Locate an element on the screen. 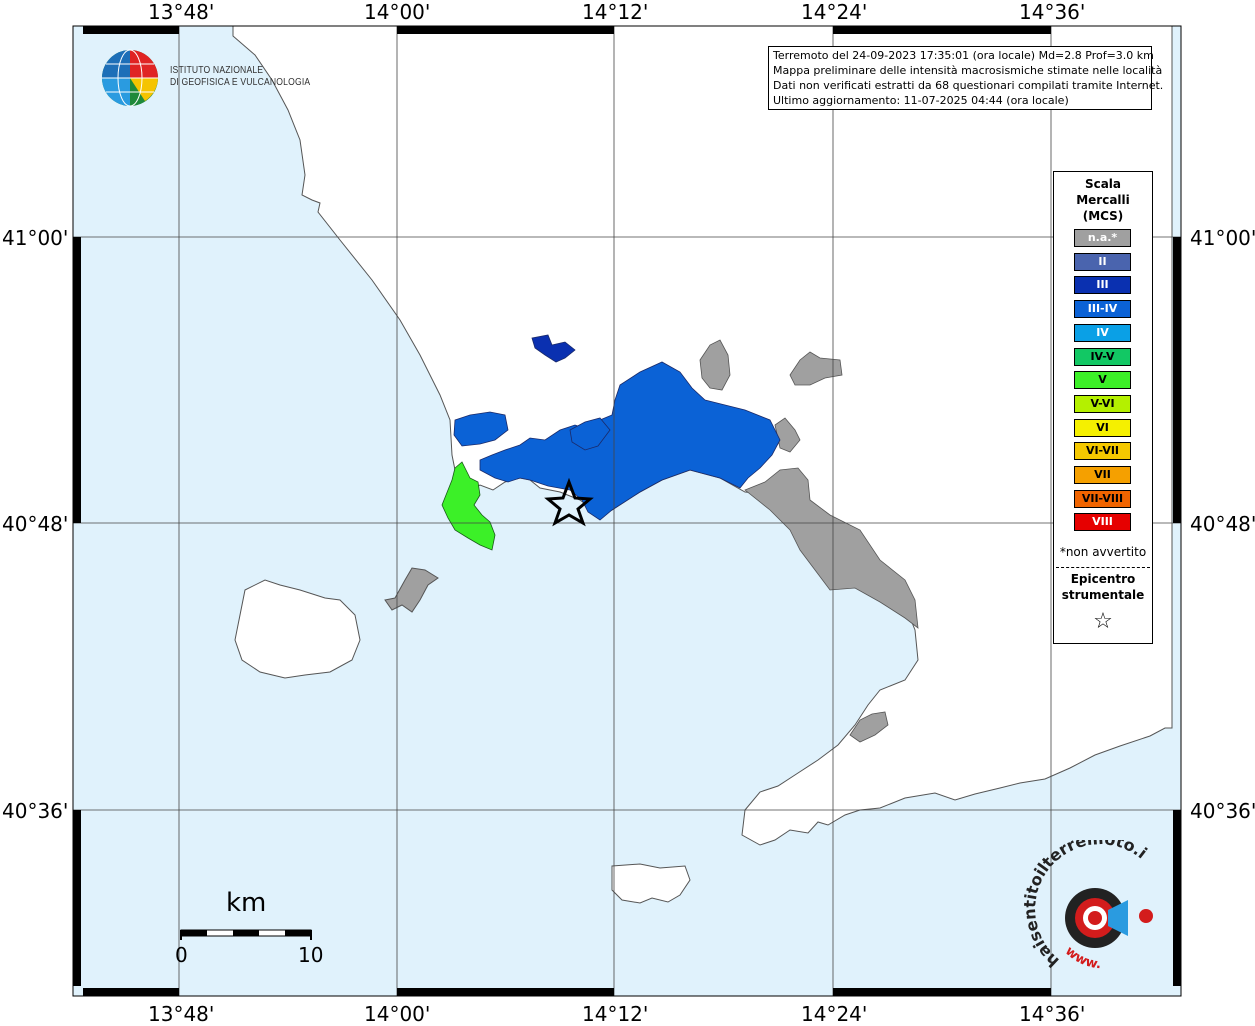  legend-title-line: (MCS) is located at coordinates (1103, 216).